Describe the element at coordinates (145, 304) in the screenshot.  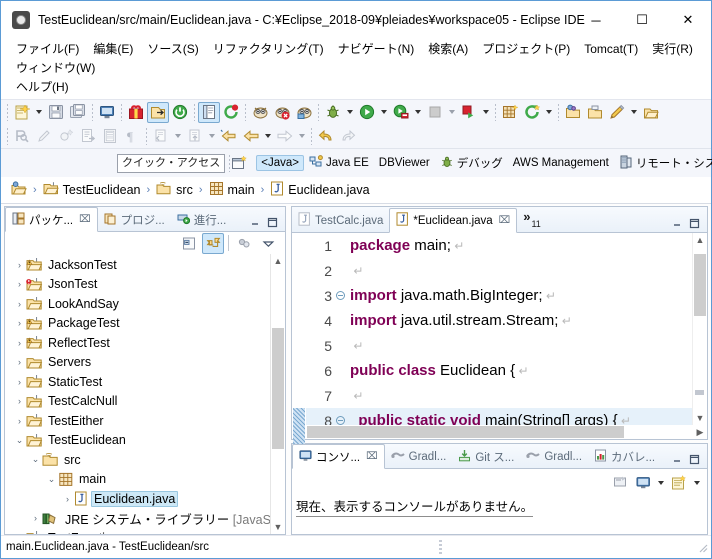
I see `tree-item-lookandsay: › LookAndSay` at that location.